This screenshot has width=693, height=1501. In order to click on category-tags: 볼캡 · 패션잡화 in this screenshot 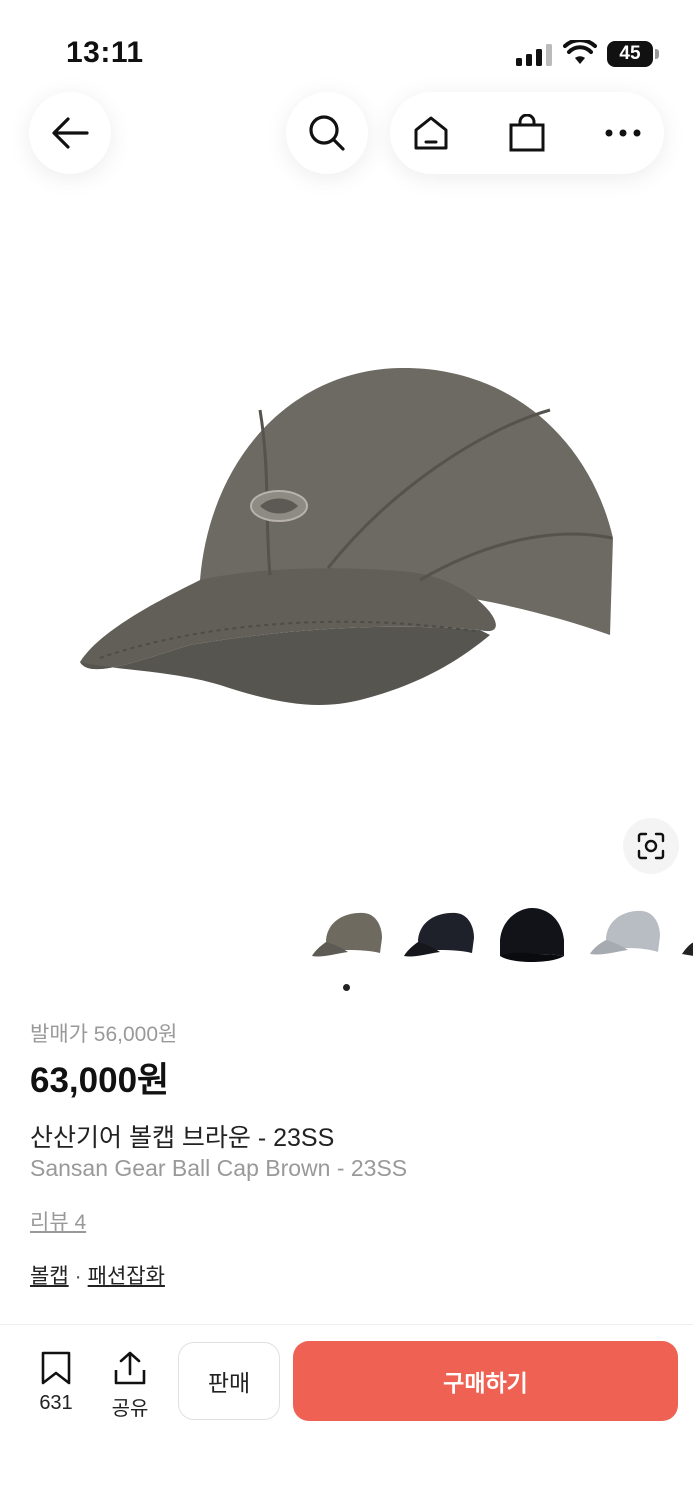, I will do `click(97, 1275)`.